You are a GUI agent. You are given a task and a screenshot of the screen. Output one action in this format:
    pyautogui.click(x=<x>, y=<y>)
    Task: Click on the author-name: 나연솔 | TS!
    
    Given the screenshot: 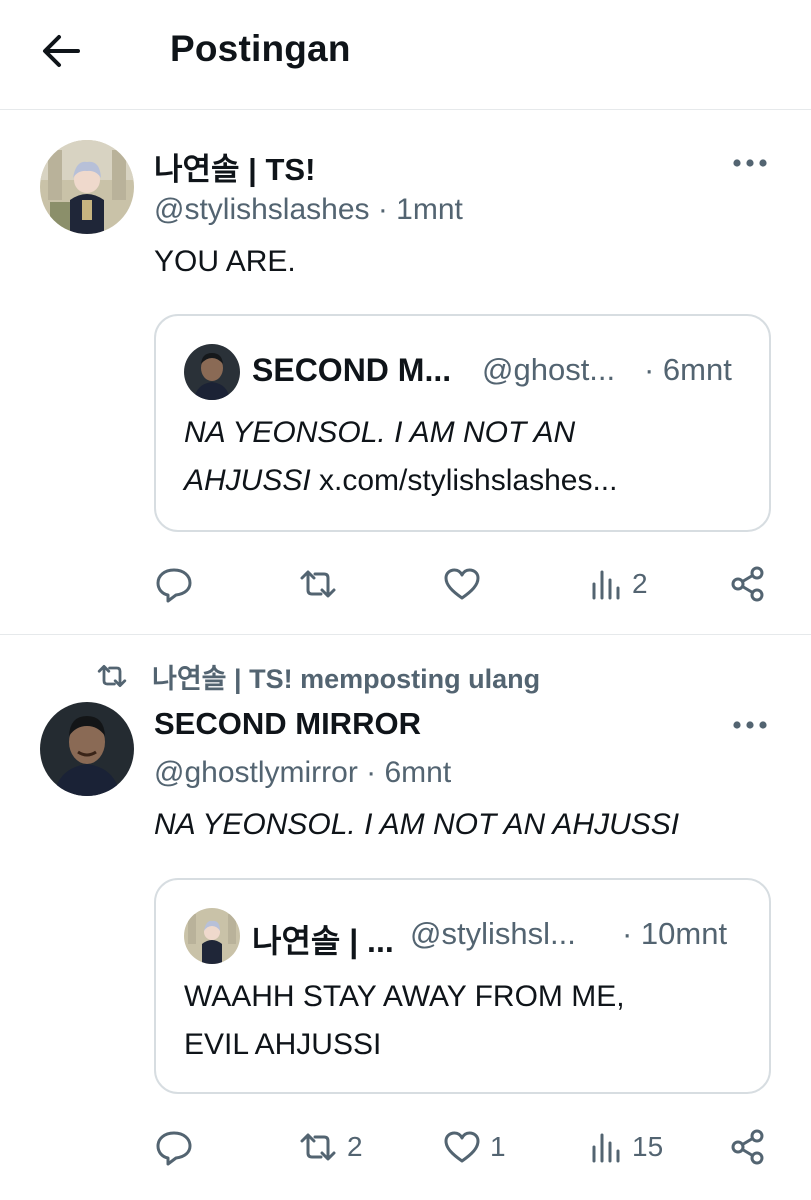 What is the action you would take?
    pyautogui.click(x=234, y=166)
    